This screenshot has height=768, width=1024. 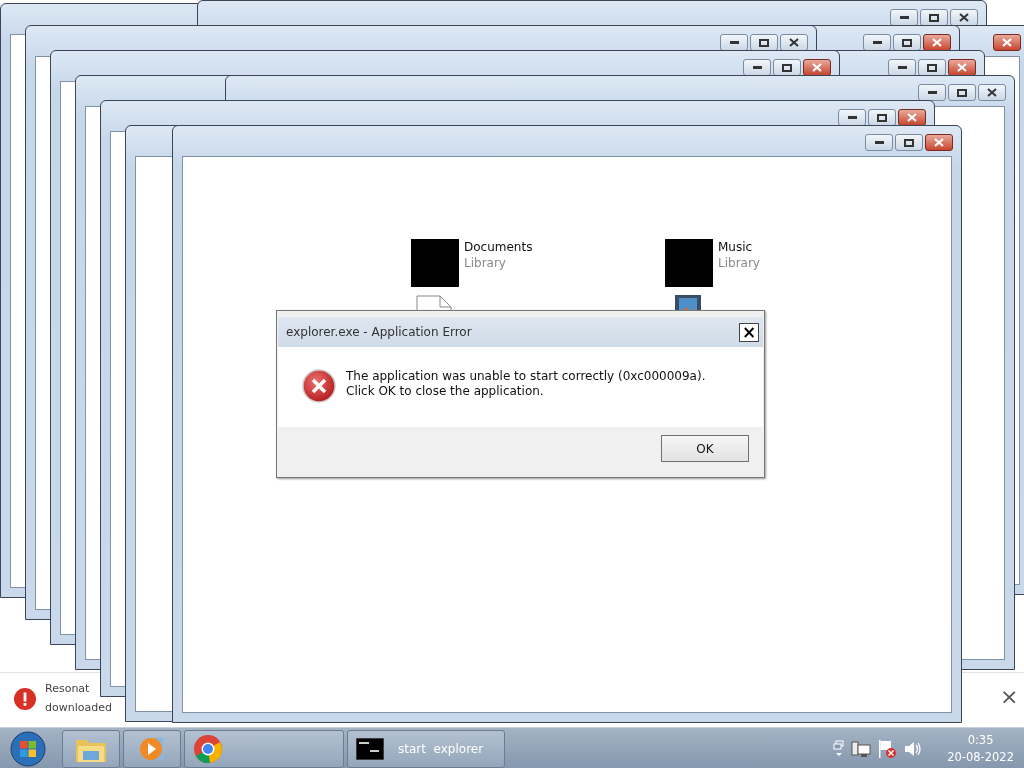 What do you see at coordinates (913, 748) in the screenshot?
I see `volume-icon` at bounding box center [913, 748].